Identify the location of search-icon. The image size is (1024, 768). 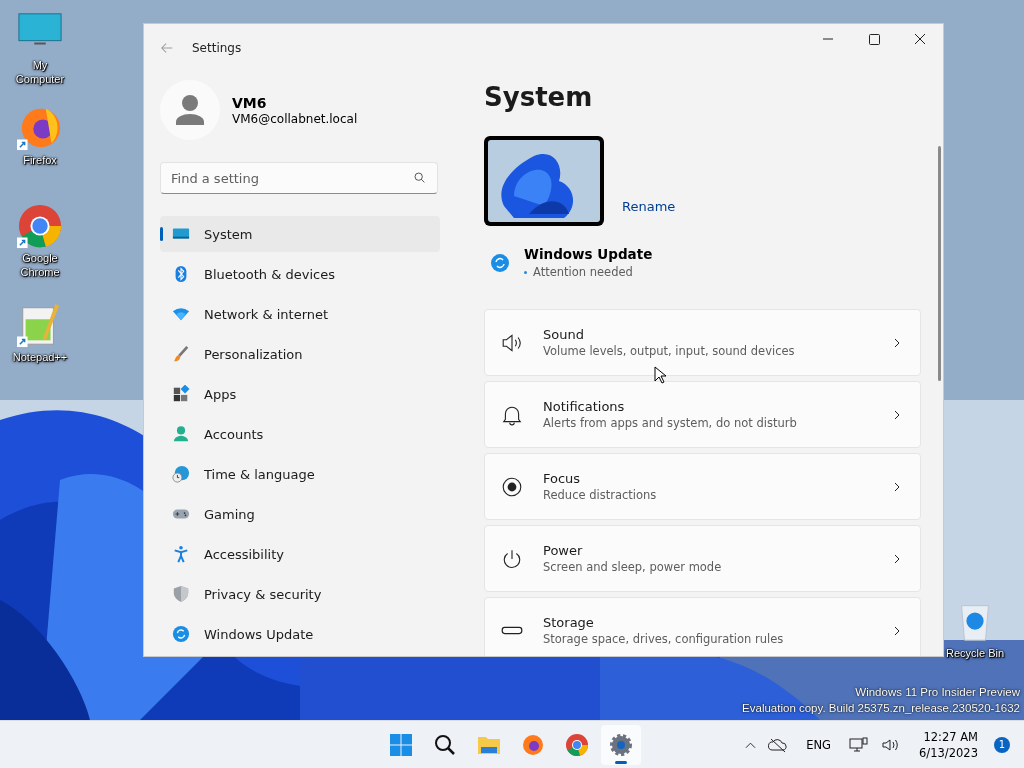
(445, 744).